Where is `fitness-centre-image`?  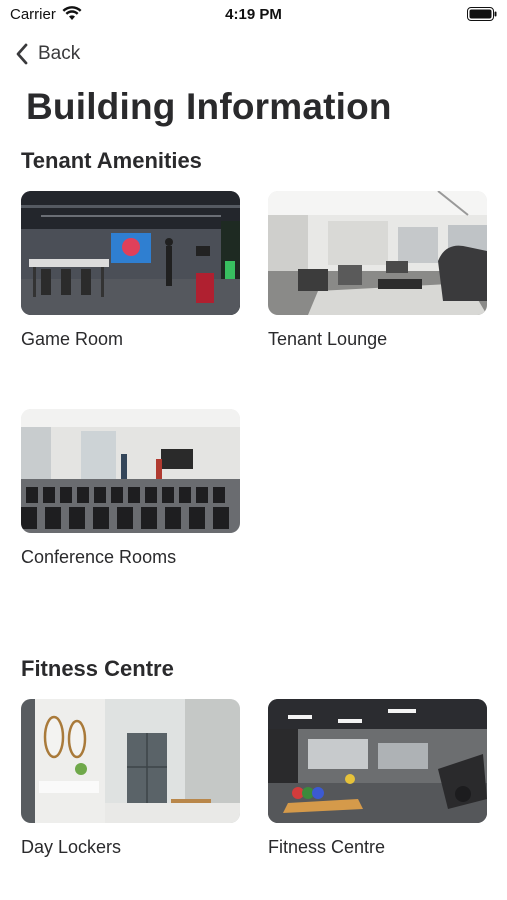
fitness-centre-image is located at coordinates (377, 761).